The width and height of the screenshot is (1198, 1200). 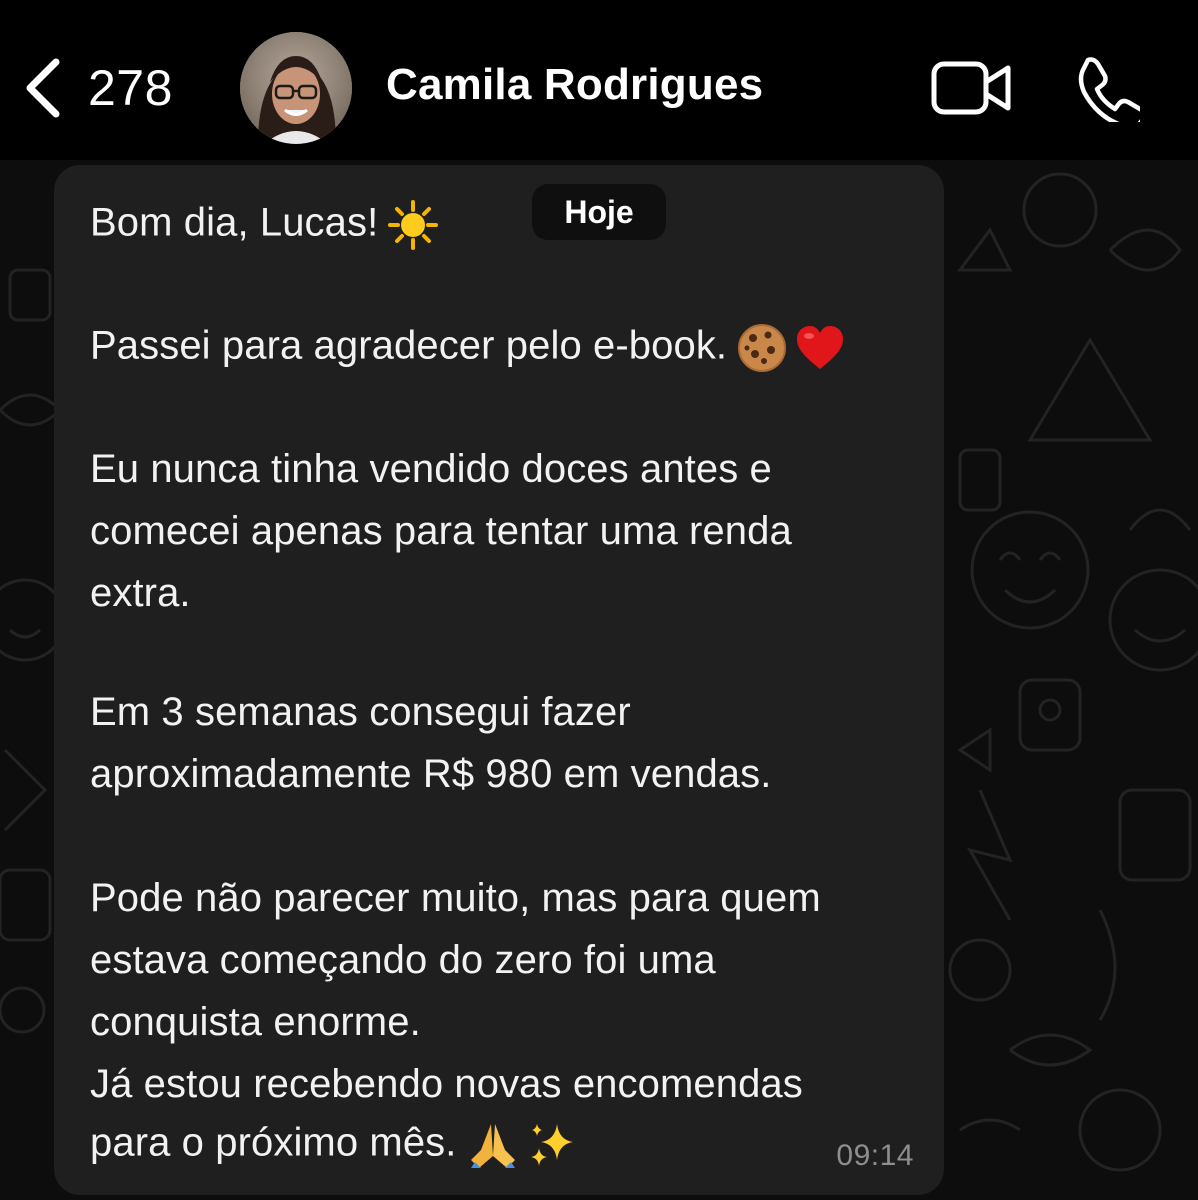 What do you see at coordinates (255, 1022) in the screenshot?
I see `message-line: conquista enorme.` at bounding box center [255, 1022].